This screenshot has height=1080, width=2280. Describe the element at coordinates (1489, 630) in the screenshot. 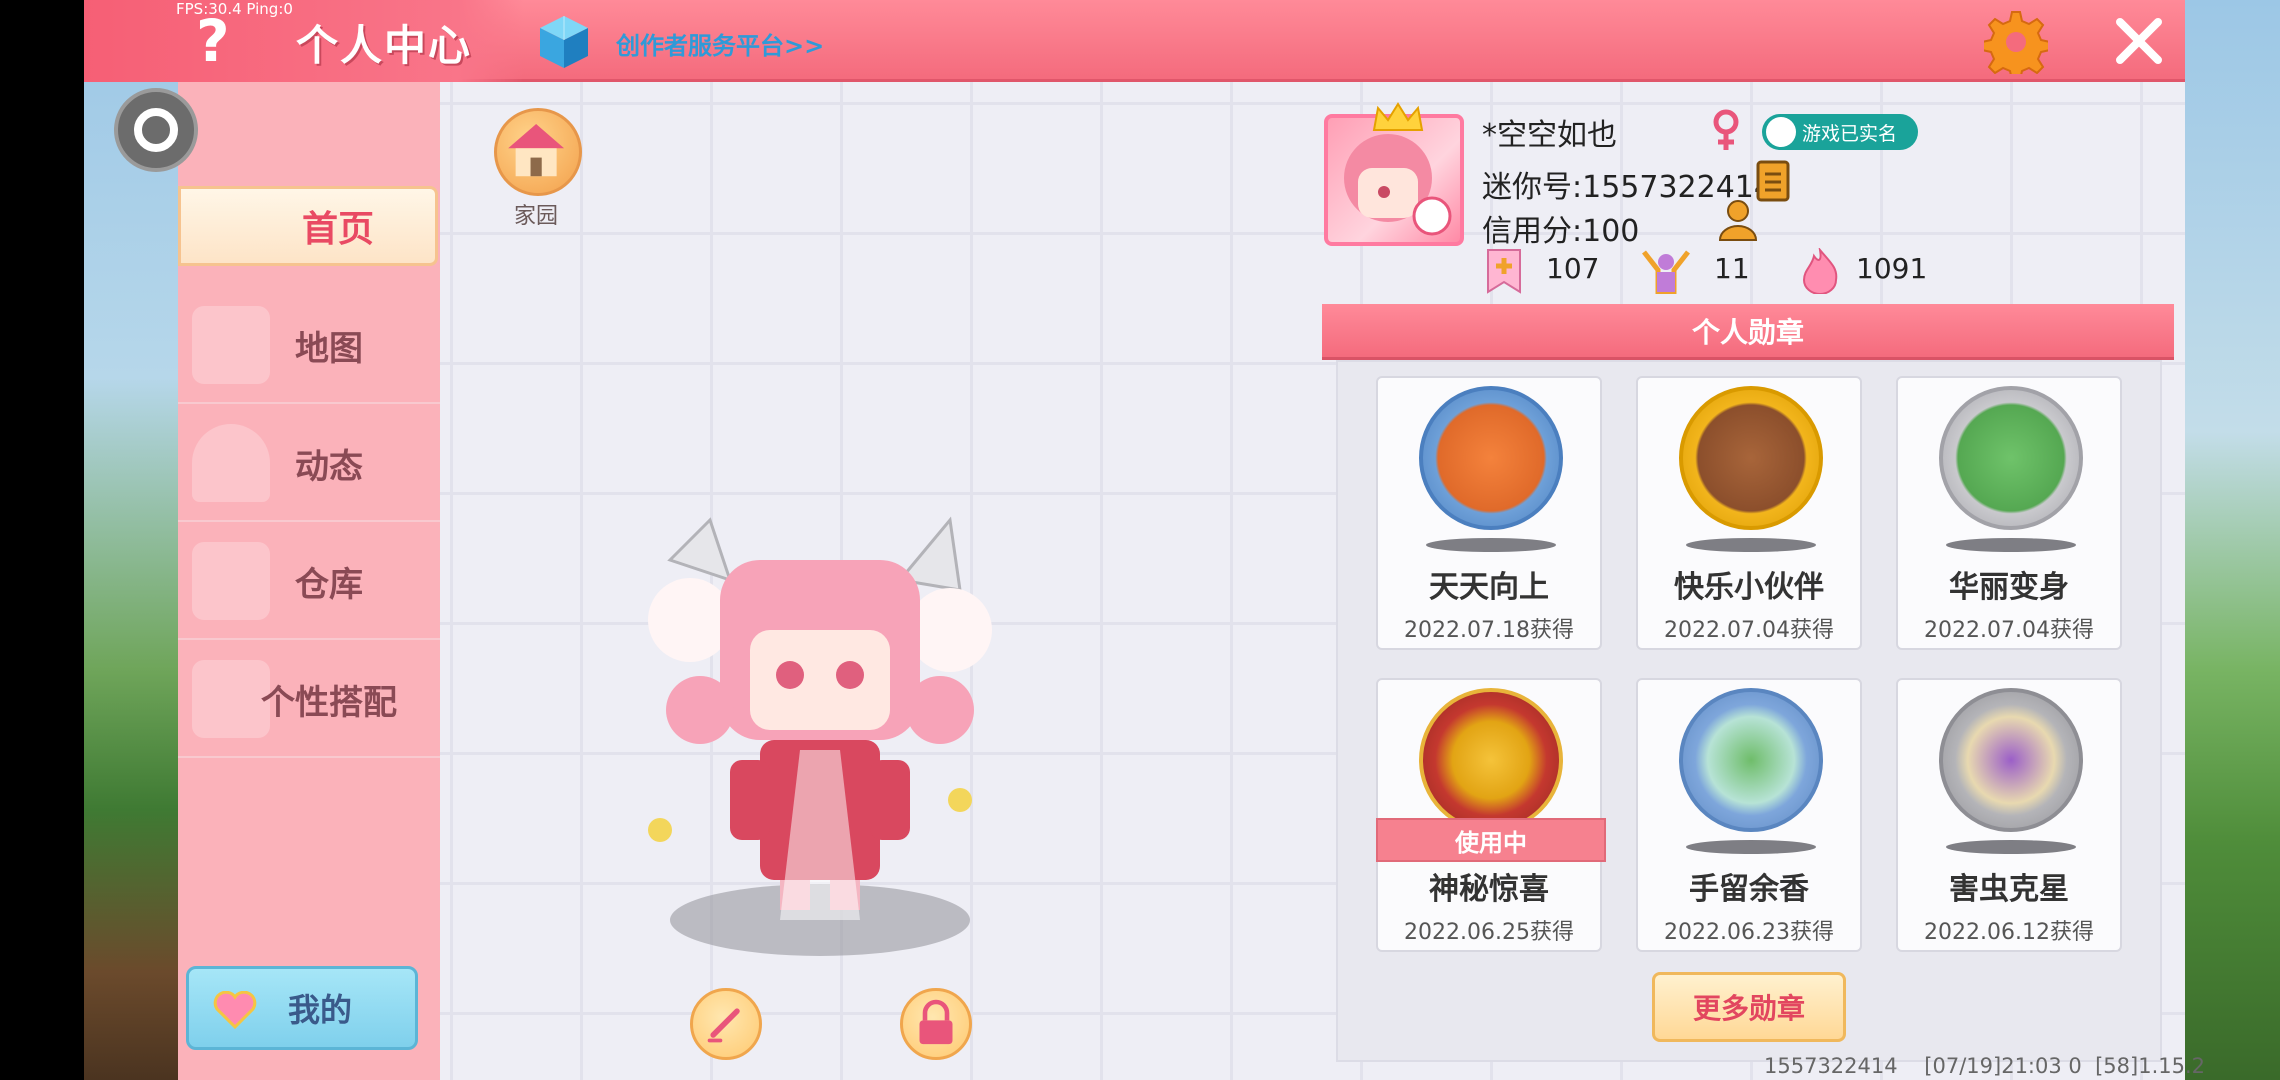

I see `medal-date: 2022.07.18获得` at that location.